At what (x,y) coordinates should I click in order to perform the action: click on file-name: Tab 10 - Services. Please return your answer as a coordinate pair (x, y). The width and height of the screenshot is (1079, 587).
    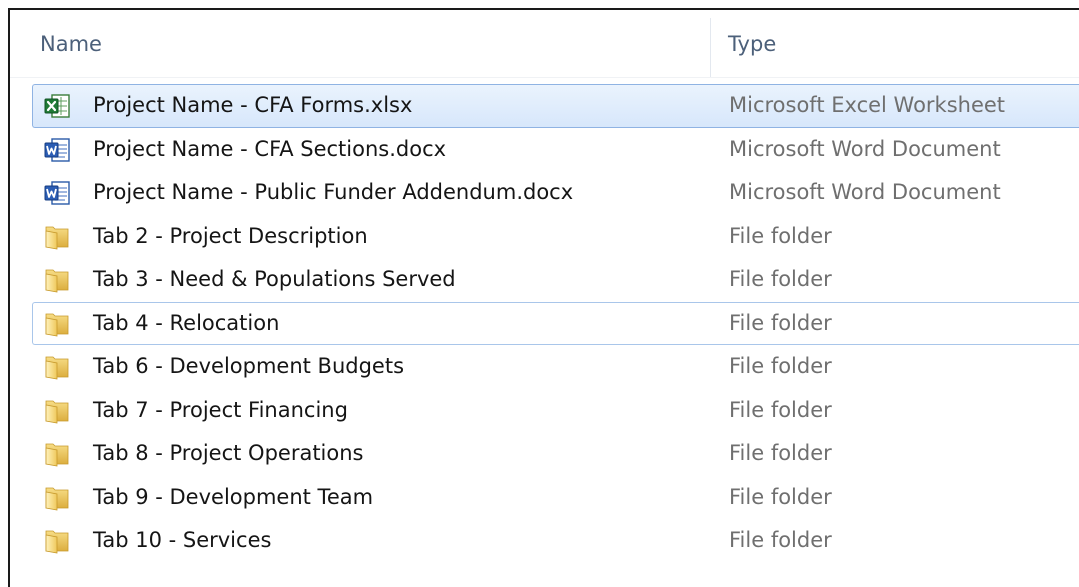
    Looking at the image, I should click on (182, 540).